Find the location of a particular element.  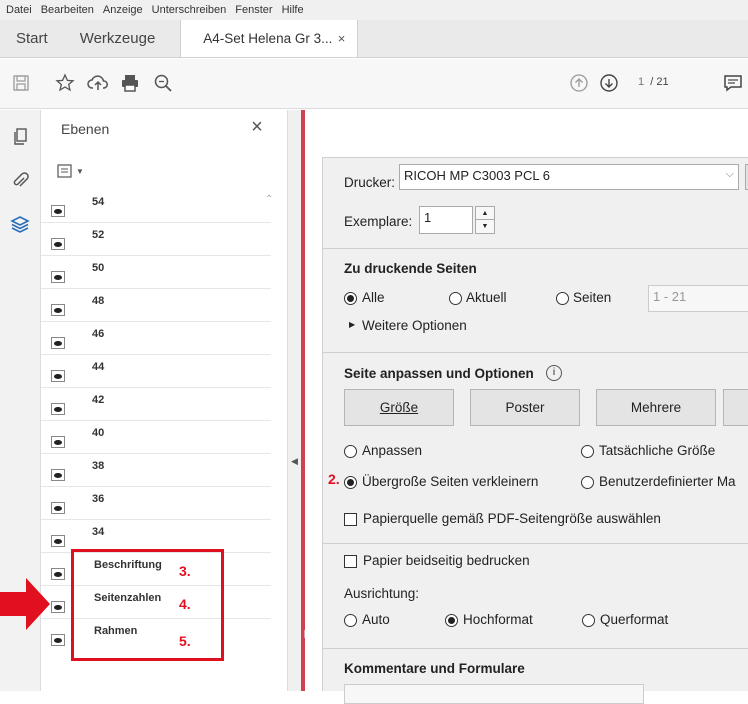

copies-stepper: ▲ ▼ is located at coordinates (485, 220).